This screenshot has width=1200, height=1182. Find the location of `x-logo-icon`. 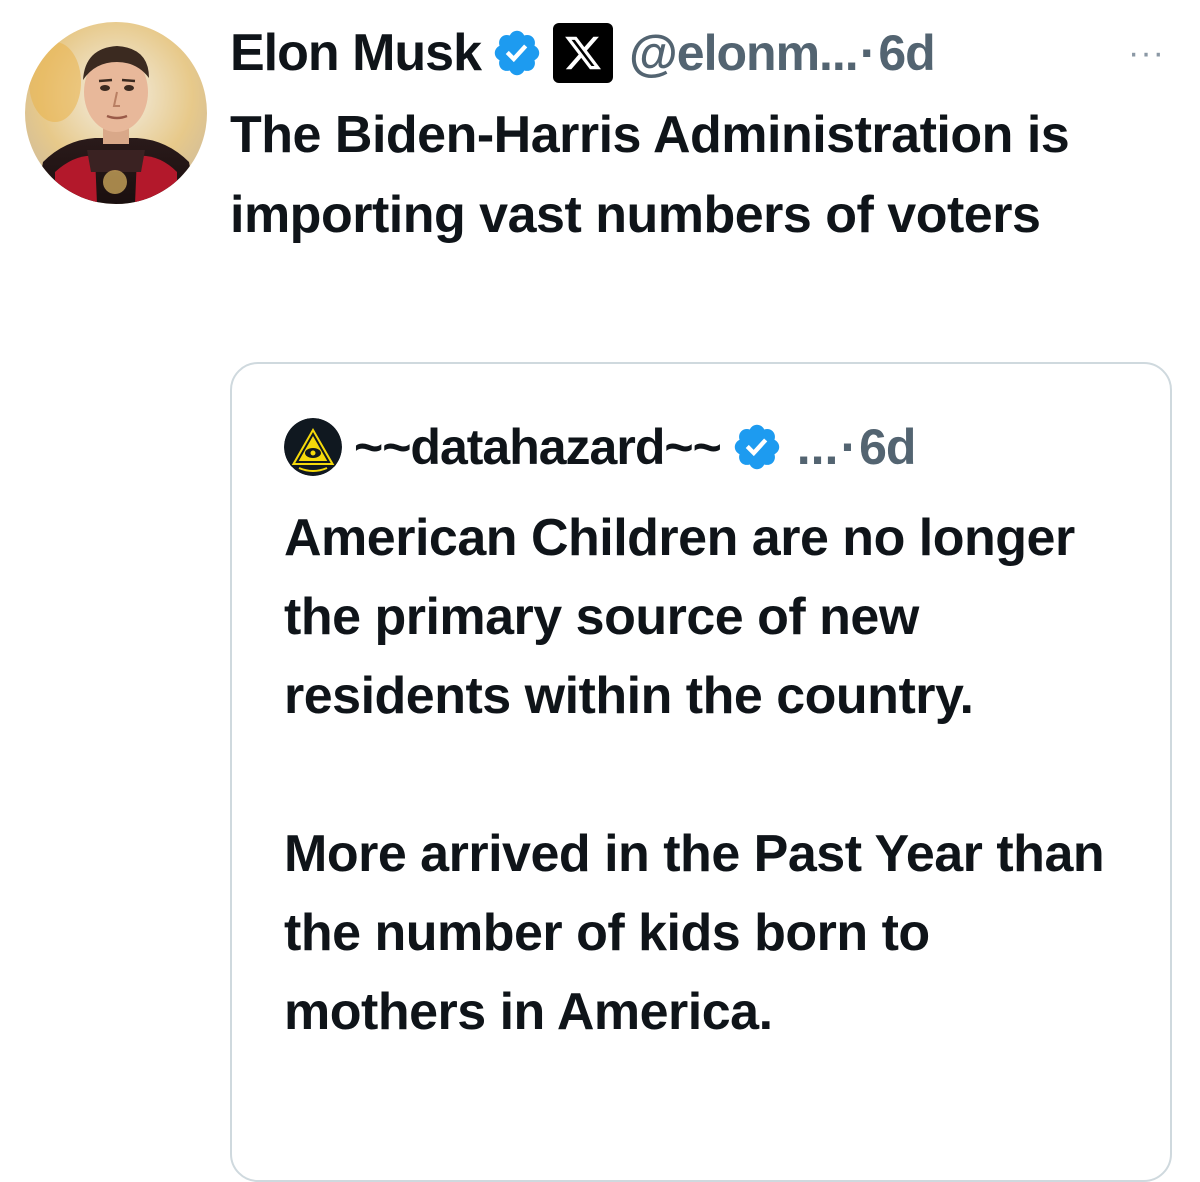

x-logo-icon is located at coordinates (583, 53).